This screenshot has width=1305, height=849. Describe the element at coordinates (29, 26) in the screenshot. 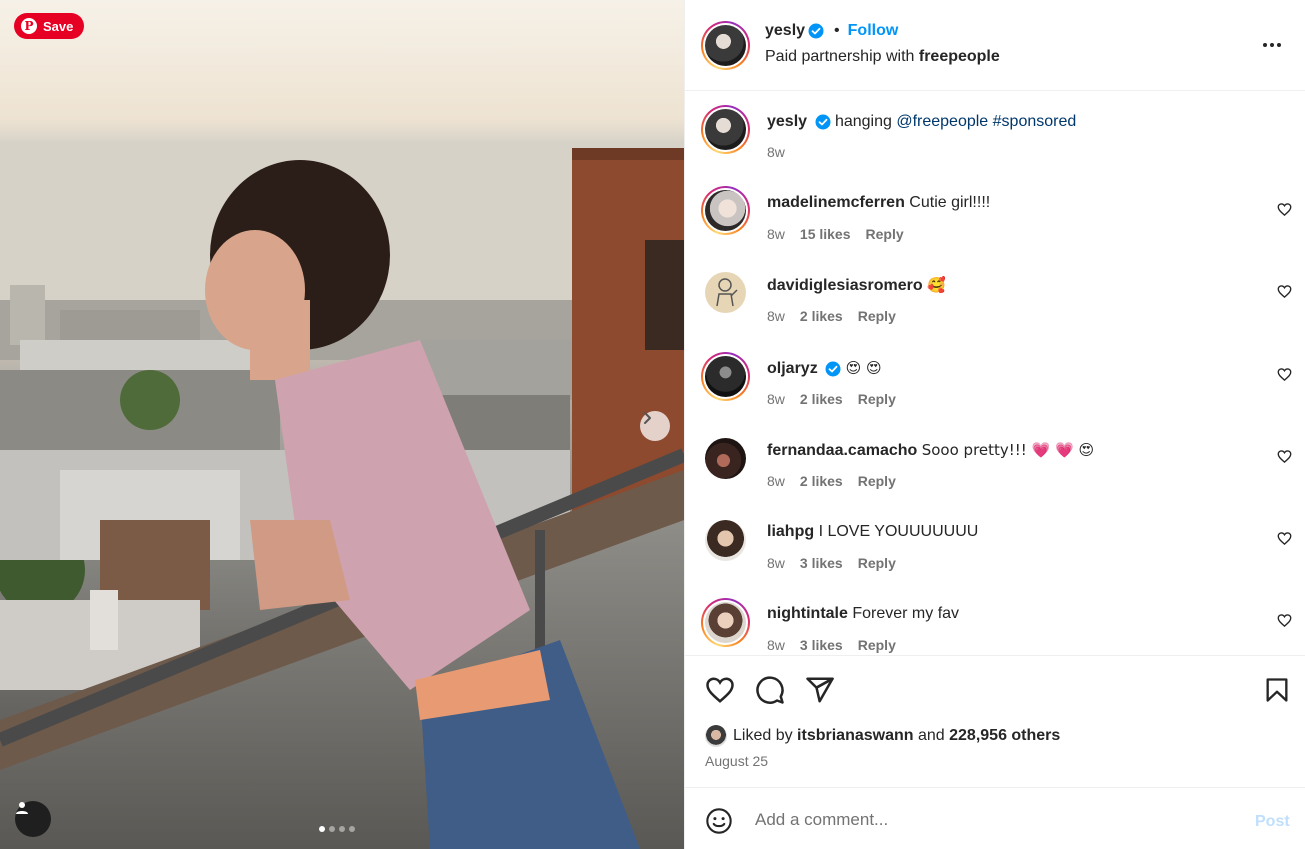

I see `pinterest-icon: P` at that location.